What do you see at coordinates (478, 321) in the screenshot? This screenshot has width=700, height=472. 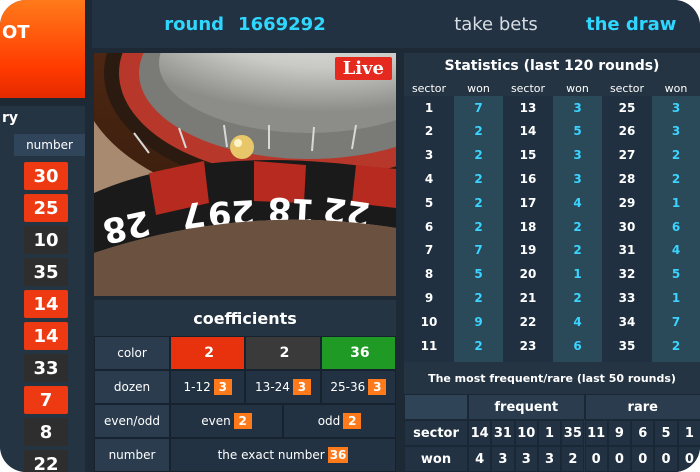 I see `statistics-won: 9` at bounding box center [478, 321].